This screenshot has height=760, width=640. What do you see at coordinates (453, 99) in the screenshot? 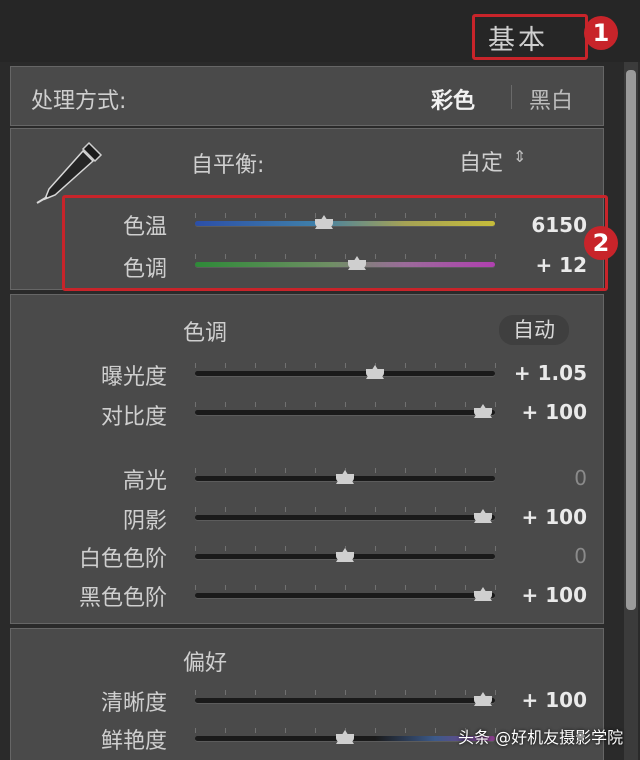
I see `treatment-option-color: 彩色` at bounding box center [453, 99].